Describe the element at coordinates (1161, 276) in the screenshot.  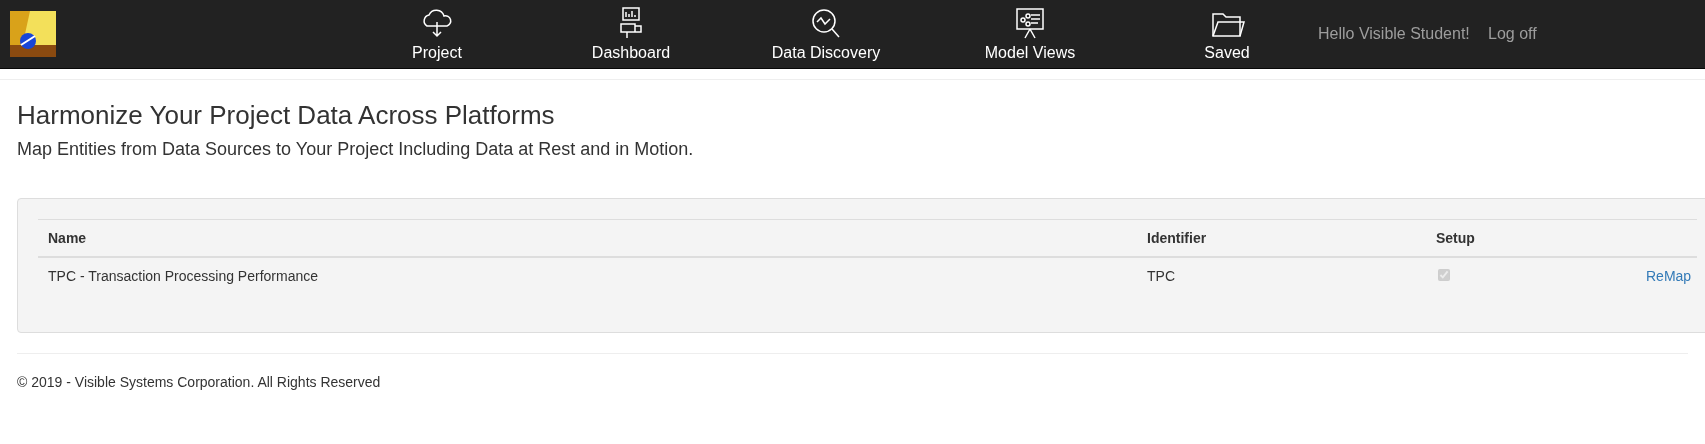
I see `table-cell-text: TPC` at that location.